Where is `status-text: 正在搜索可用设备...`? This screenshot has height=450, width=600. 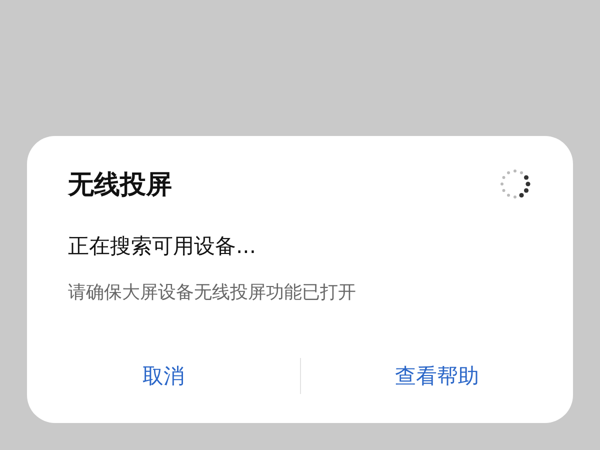 status-text: 正在搜索可用设备... is located at coordinates (163, 246).